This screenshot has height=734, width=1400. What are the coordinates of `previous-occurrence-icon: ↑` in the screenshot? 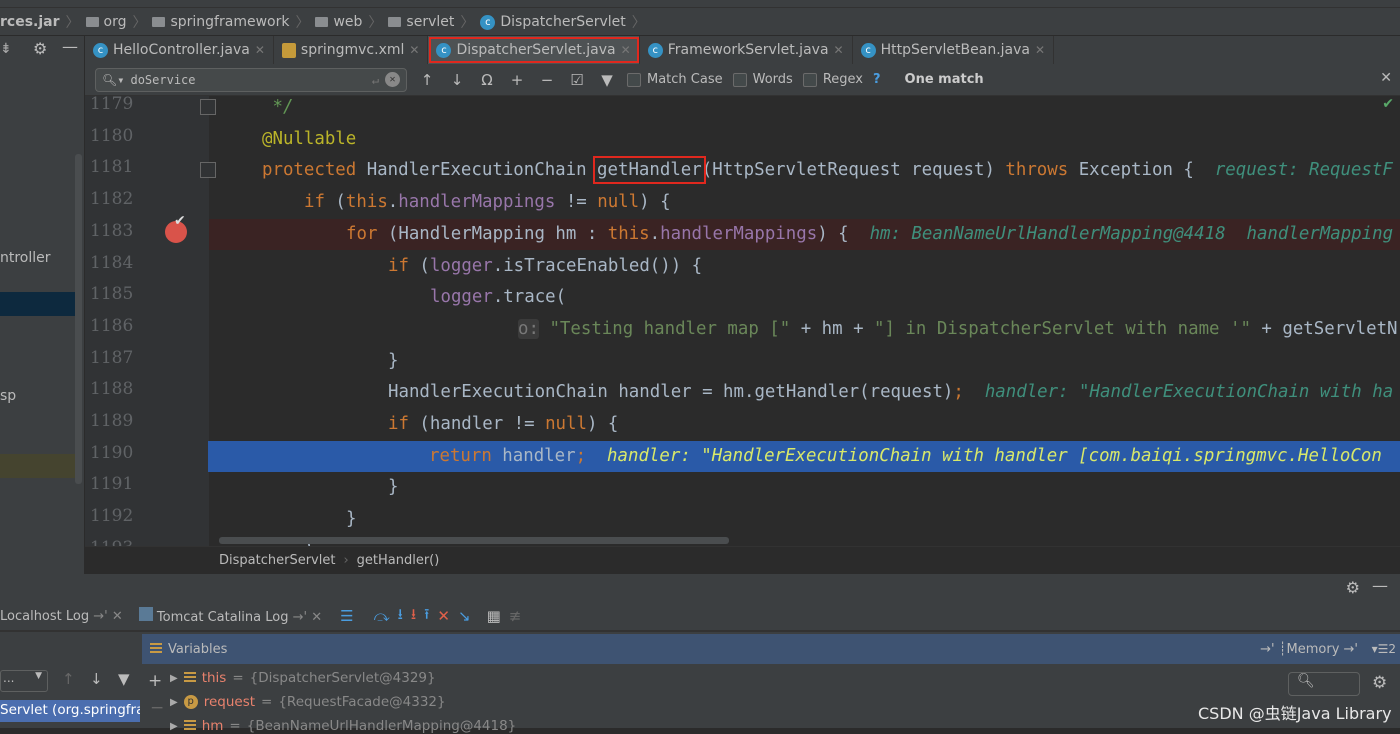 It's located at (427, 80).